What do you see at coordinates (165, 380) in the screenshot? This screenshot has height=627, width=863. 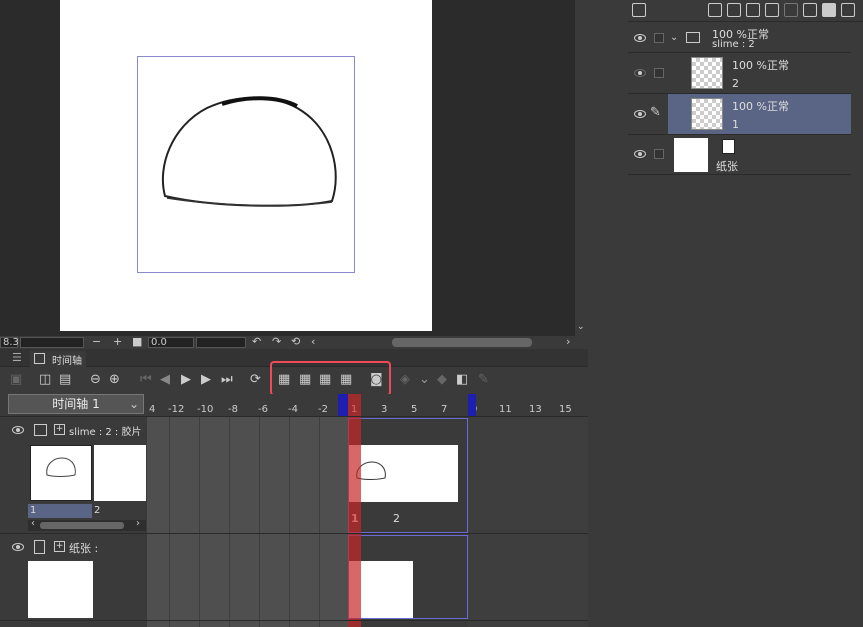 I see `prev-frame-icon: ◀` at bounding box center [165, 380].